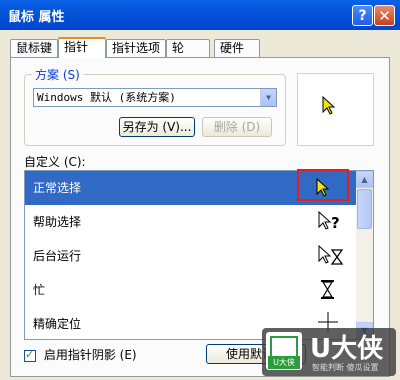 This screenshot has width=400, height=380. What do you see at coordinates (57, 188) in the screenshot?
I see `list-item-label: 正常选择` at bounding box center [57, 188].